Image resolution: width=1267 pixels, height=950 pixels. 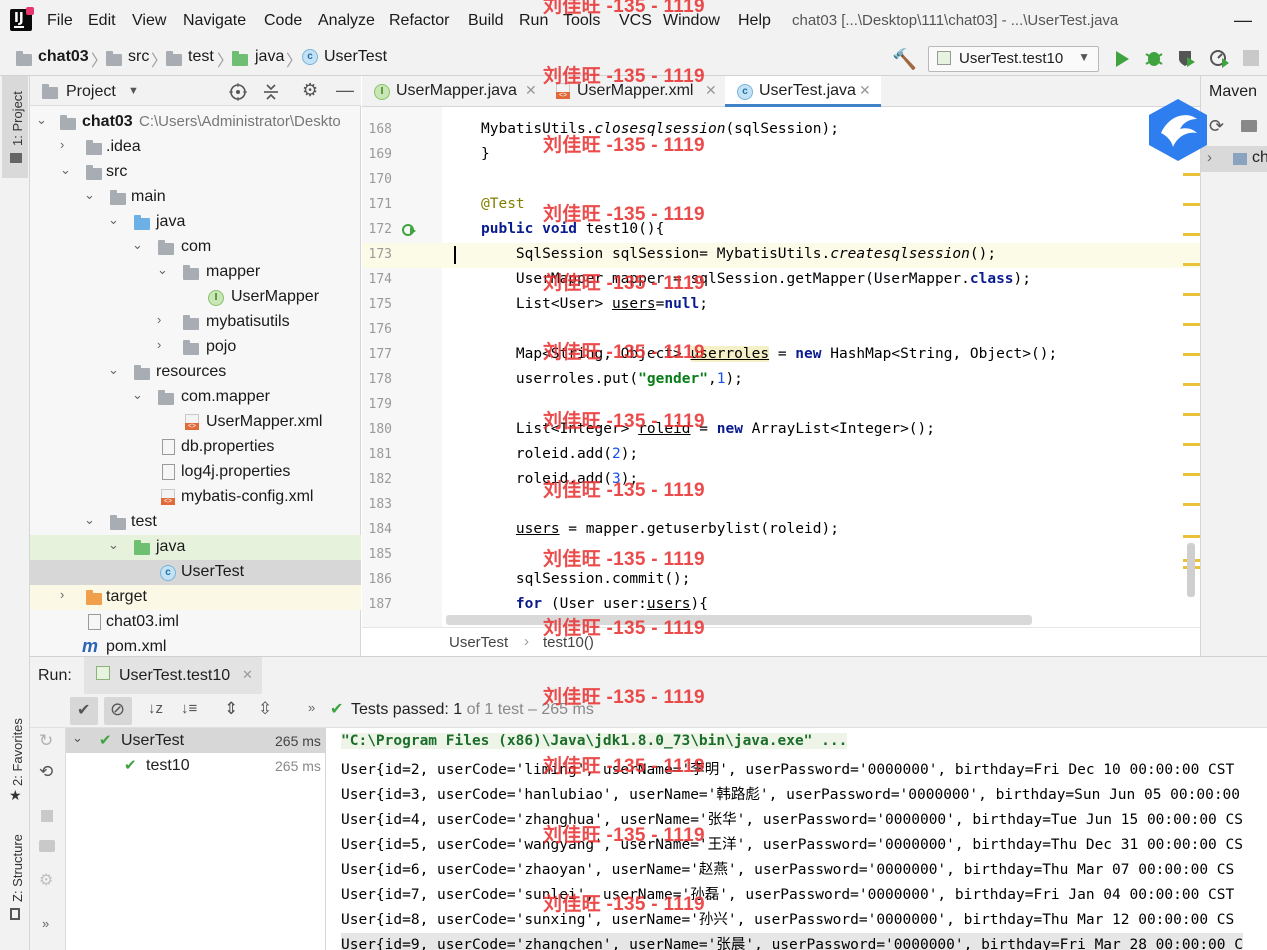 I want to click on menu-build: Build, so click(x=486, y=21).